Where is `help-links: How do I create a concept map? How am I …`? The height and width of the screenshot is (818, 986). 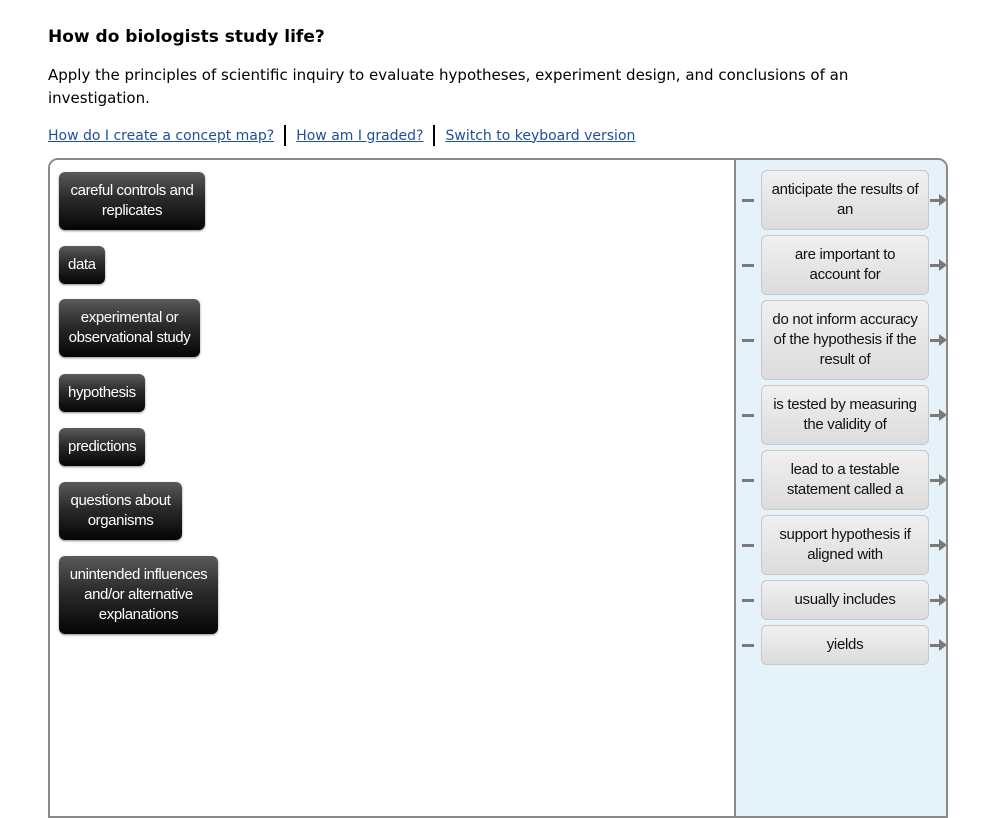 help-links: How do I create a concept map? How am I … is located at coordinates (341, 135).